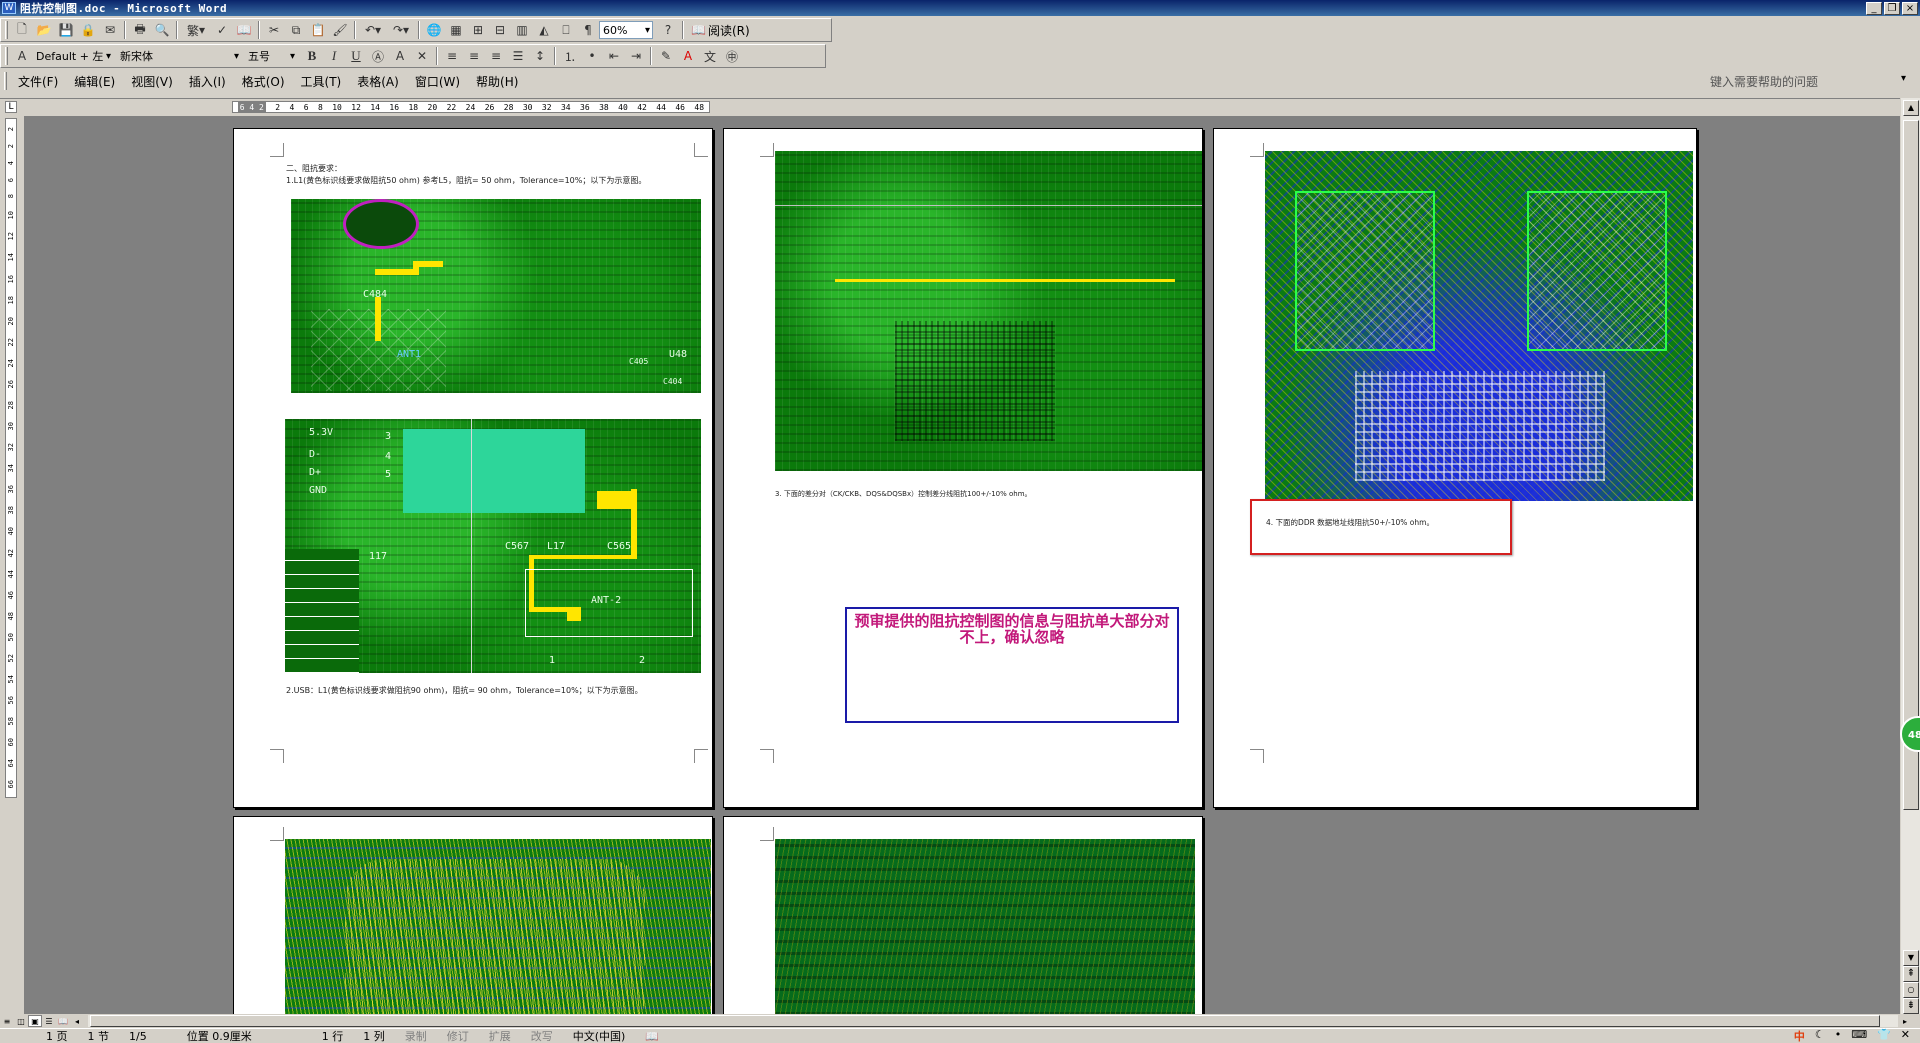 The width and height of the screenshot is (1920, 1043). What do you see at coordinates (66, 30) in the screenshot?
I see `save-icon: 💾` at bounding box center [66, 30].